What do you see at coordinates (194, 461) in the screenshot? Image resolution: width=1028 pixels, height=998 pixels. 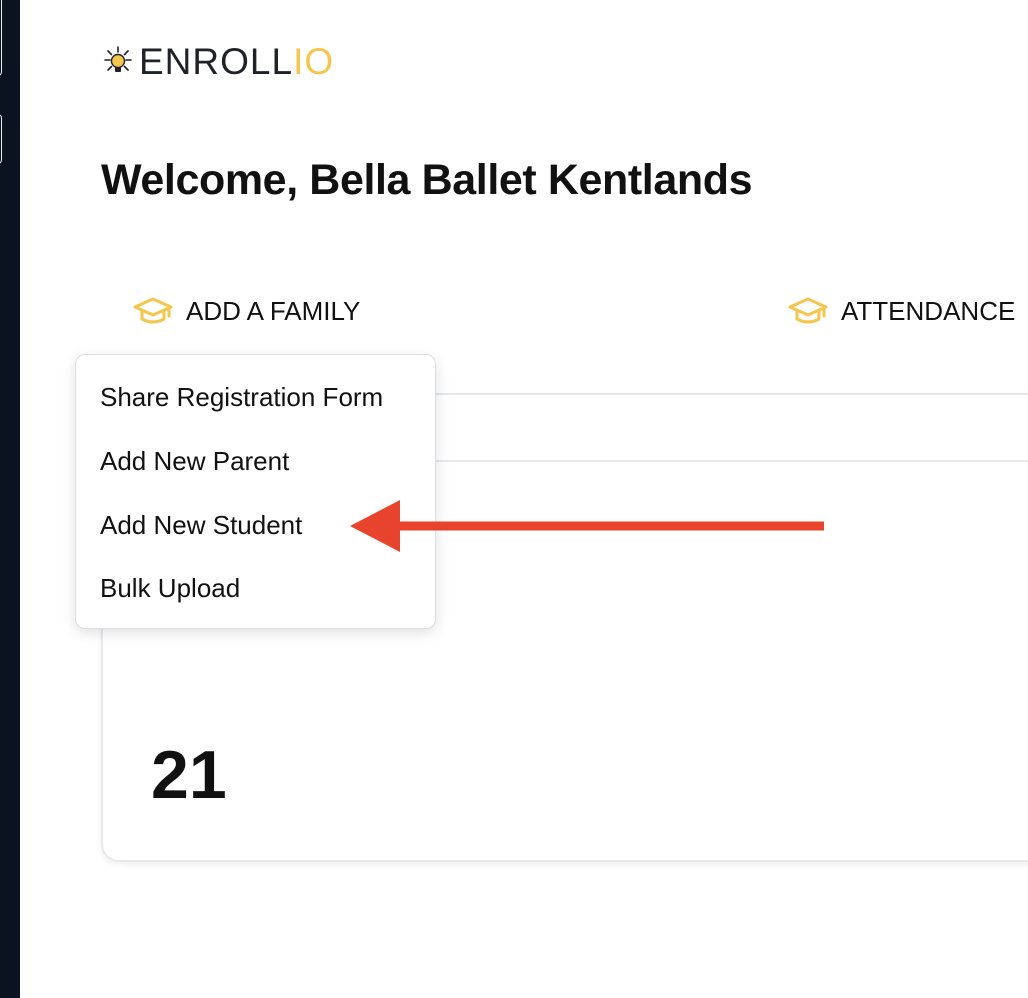 I see `add-new-parent-item: Add New Parent` at bounding box center [194, 461].